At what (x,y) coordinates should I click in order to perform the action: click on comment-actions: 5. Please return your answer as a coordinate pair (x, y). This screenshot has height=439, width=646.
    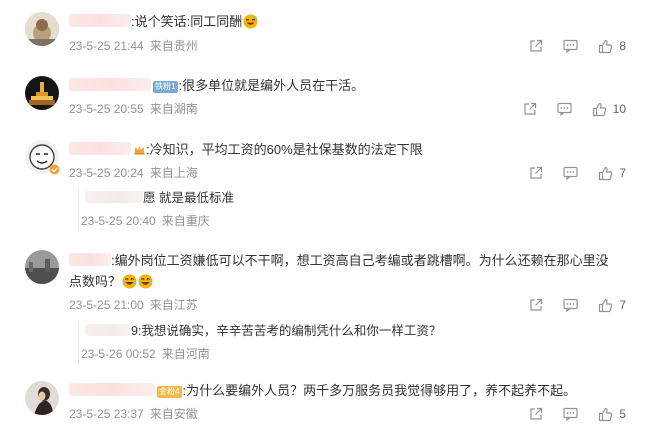
    Looking at the image, I should click on (577, 414).